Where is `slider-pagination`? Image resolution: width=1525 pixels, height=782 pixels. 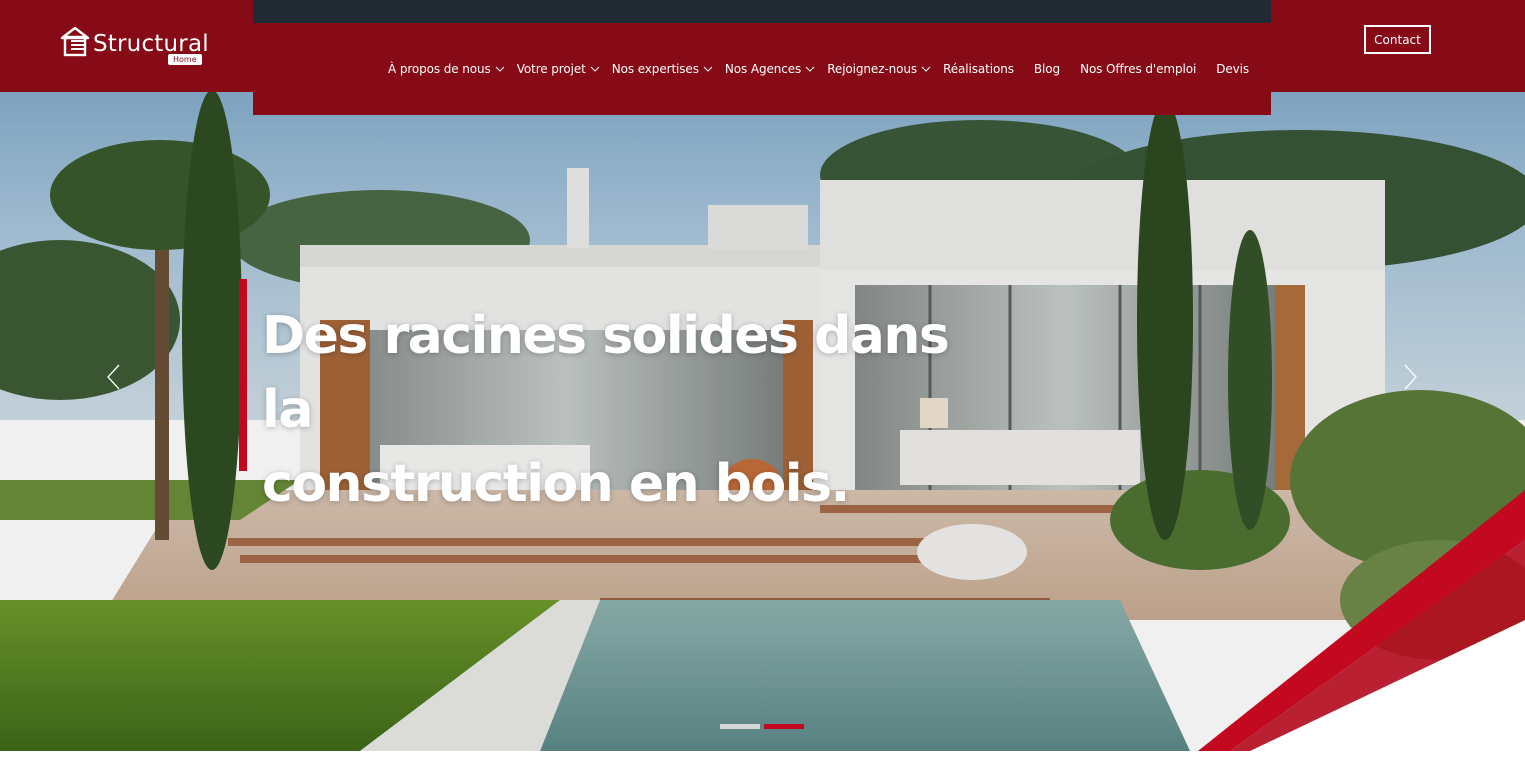 slider-pagination is located at coordinates (764, 726).